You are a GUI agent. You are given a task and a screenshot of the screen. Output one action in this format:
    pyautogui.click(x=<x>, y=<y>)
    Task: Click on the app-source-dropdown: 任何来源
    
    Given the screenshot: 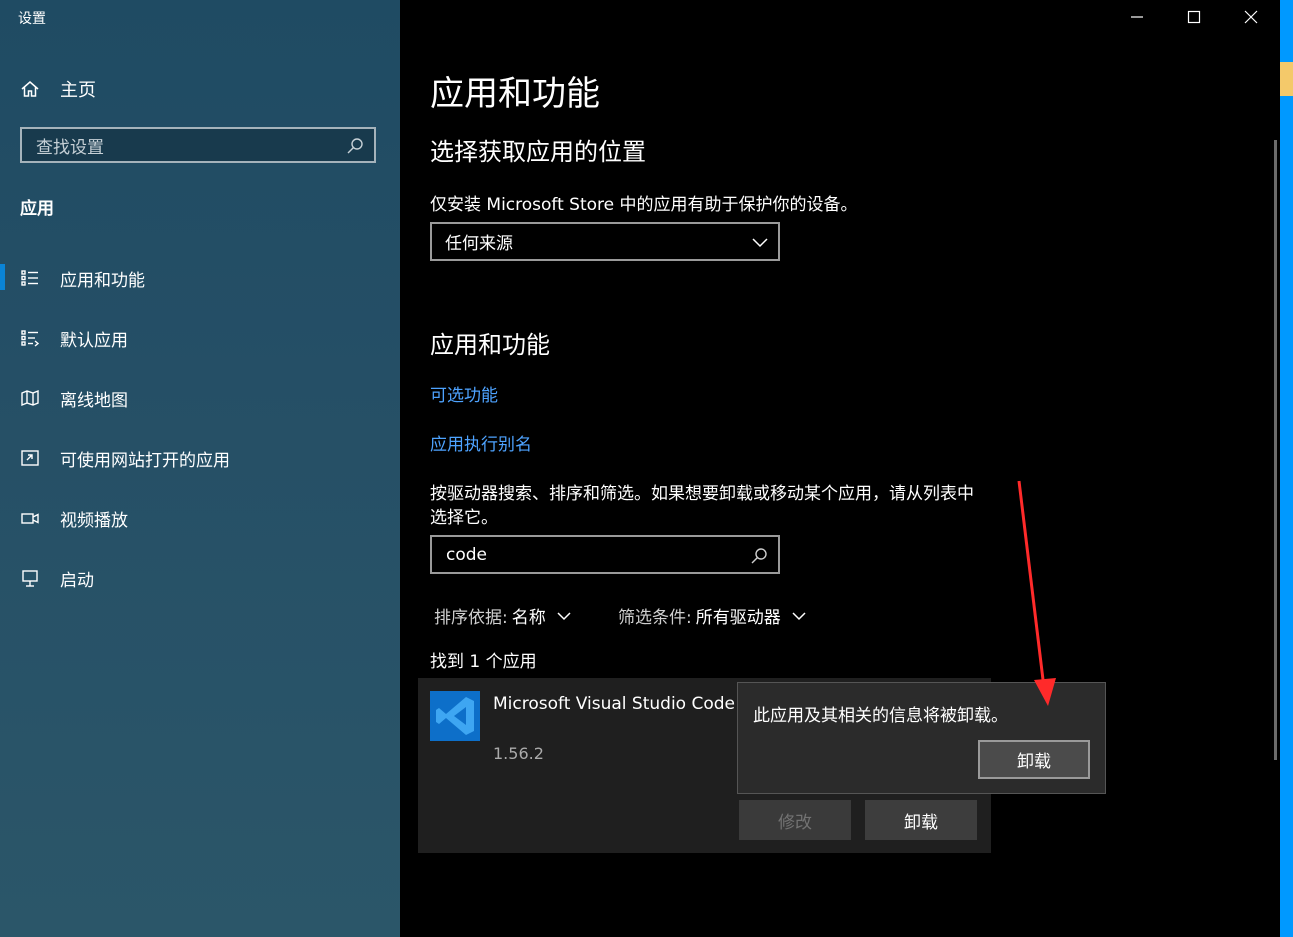 What is the action you would take?
    pyautogui.click(x=605, y=241)
    